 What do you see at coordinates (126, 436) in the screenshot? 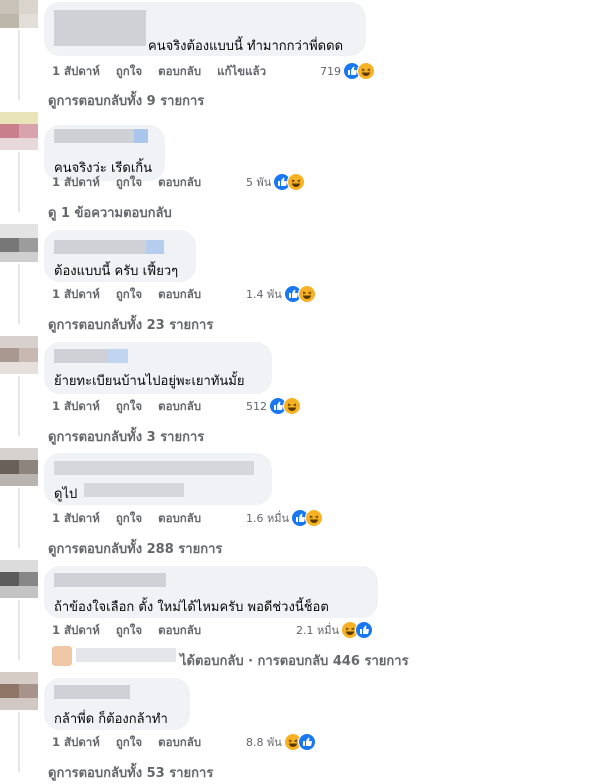
I see `view-replies-link: ดูการตอบกลับทั้ง 3 รายการ` at bounding box center [126, 436].